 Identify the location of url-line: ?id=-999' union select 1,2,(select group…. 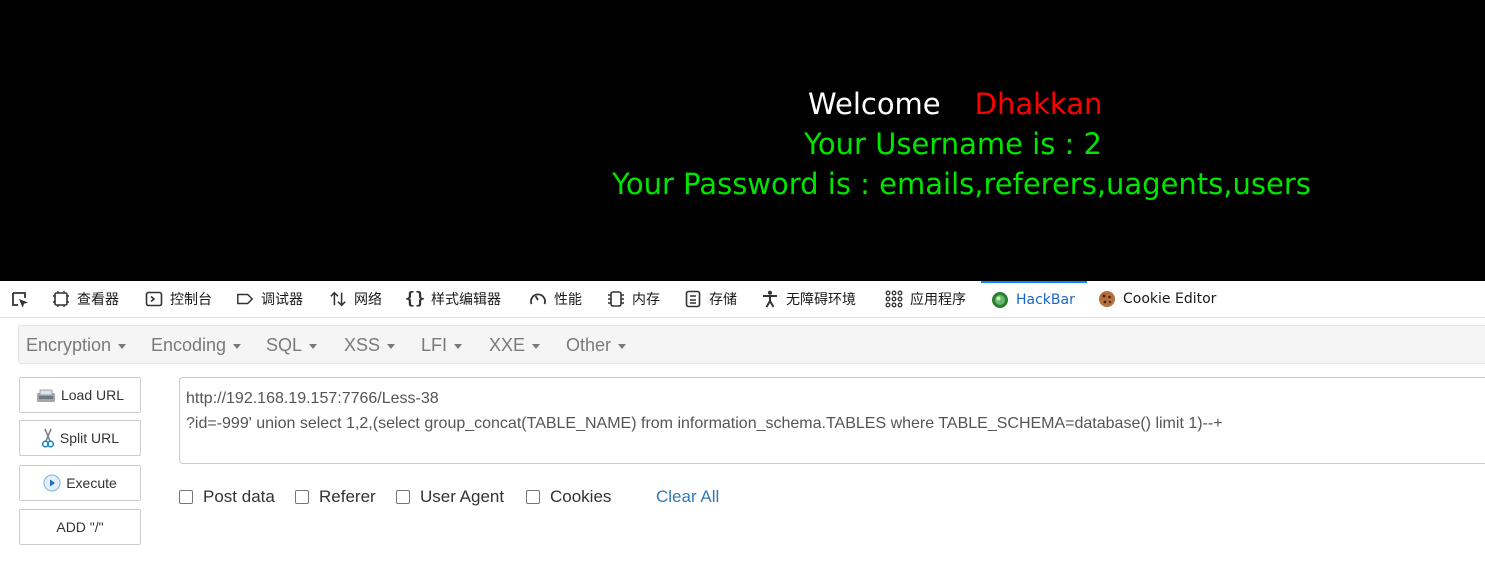
(704, 423).